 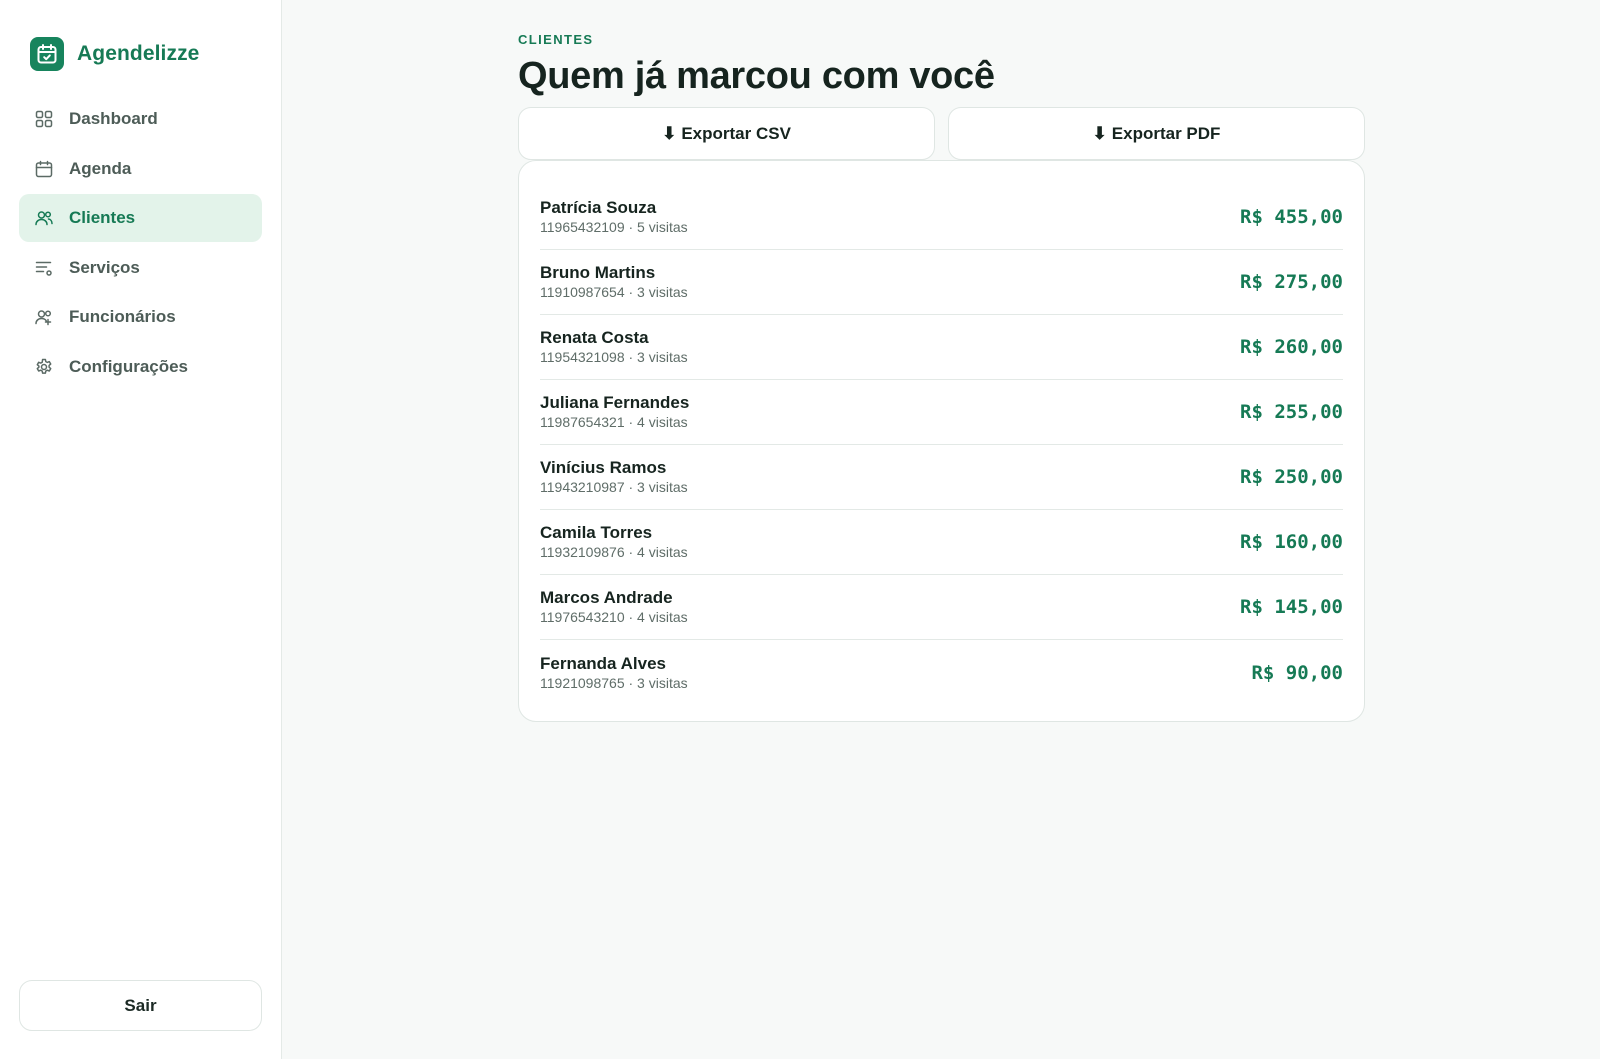 What do you see at coordinates (1291, 282) in the screenshot?
I see `client-total: R$ 275,00` at bounding box center [1291, 282].